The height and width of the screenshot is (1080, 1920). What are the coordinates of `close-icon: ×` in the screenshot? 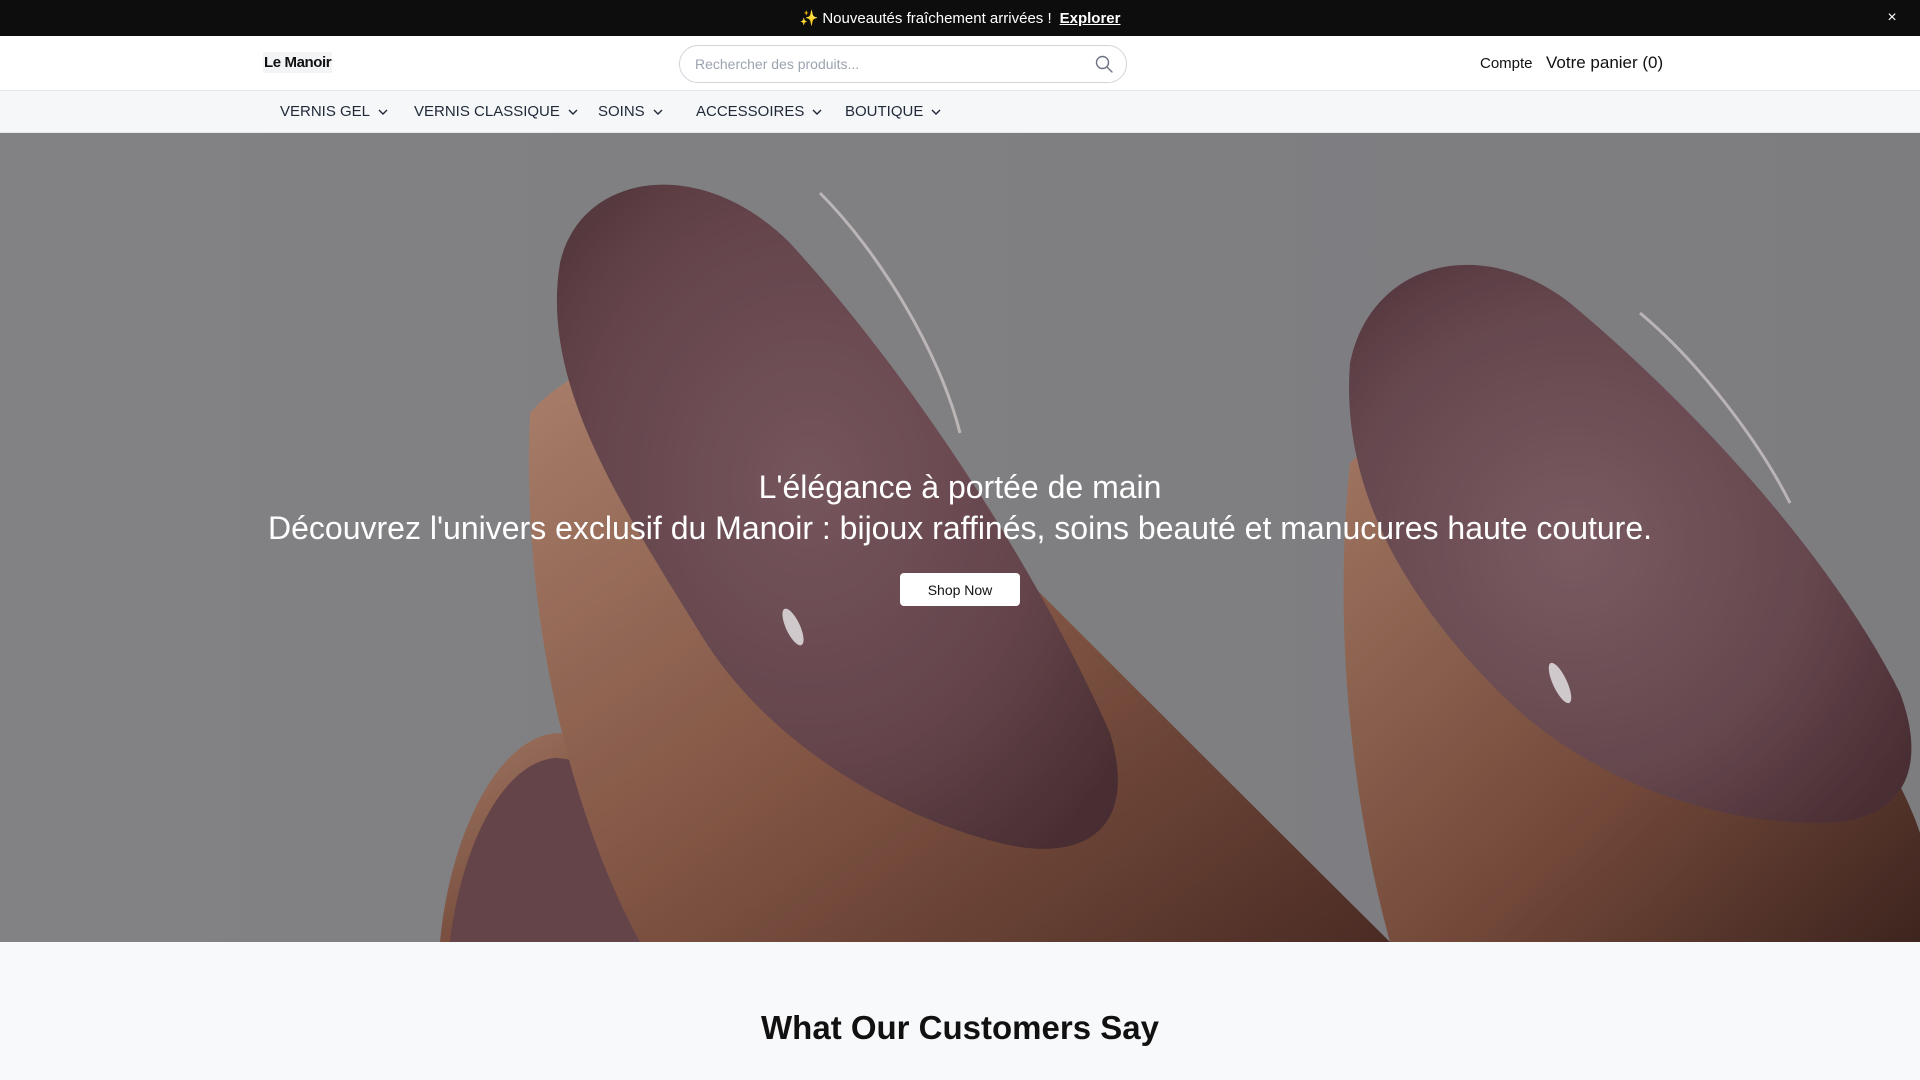 It's located at (1892, 18).